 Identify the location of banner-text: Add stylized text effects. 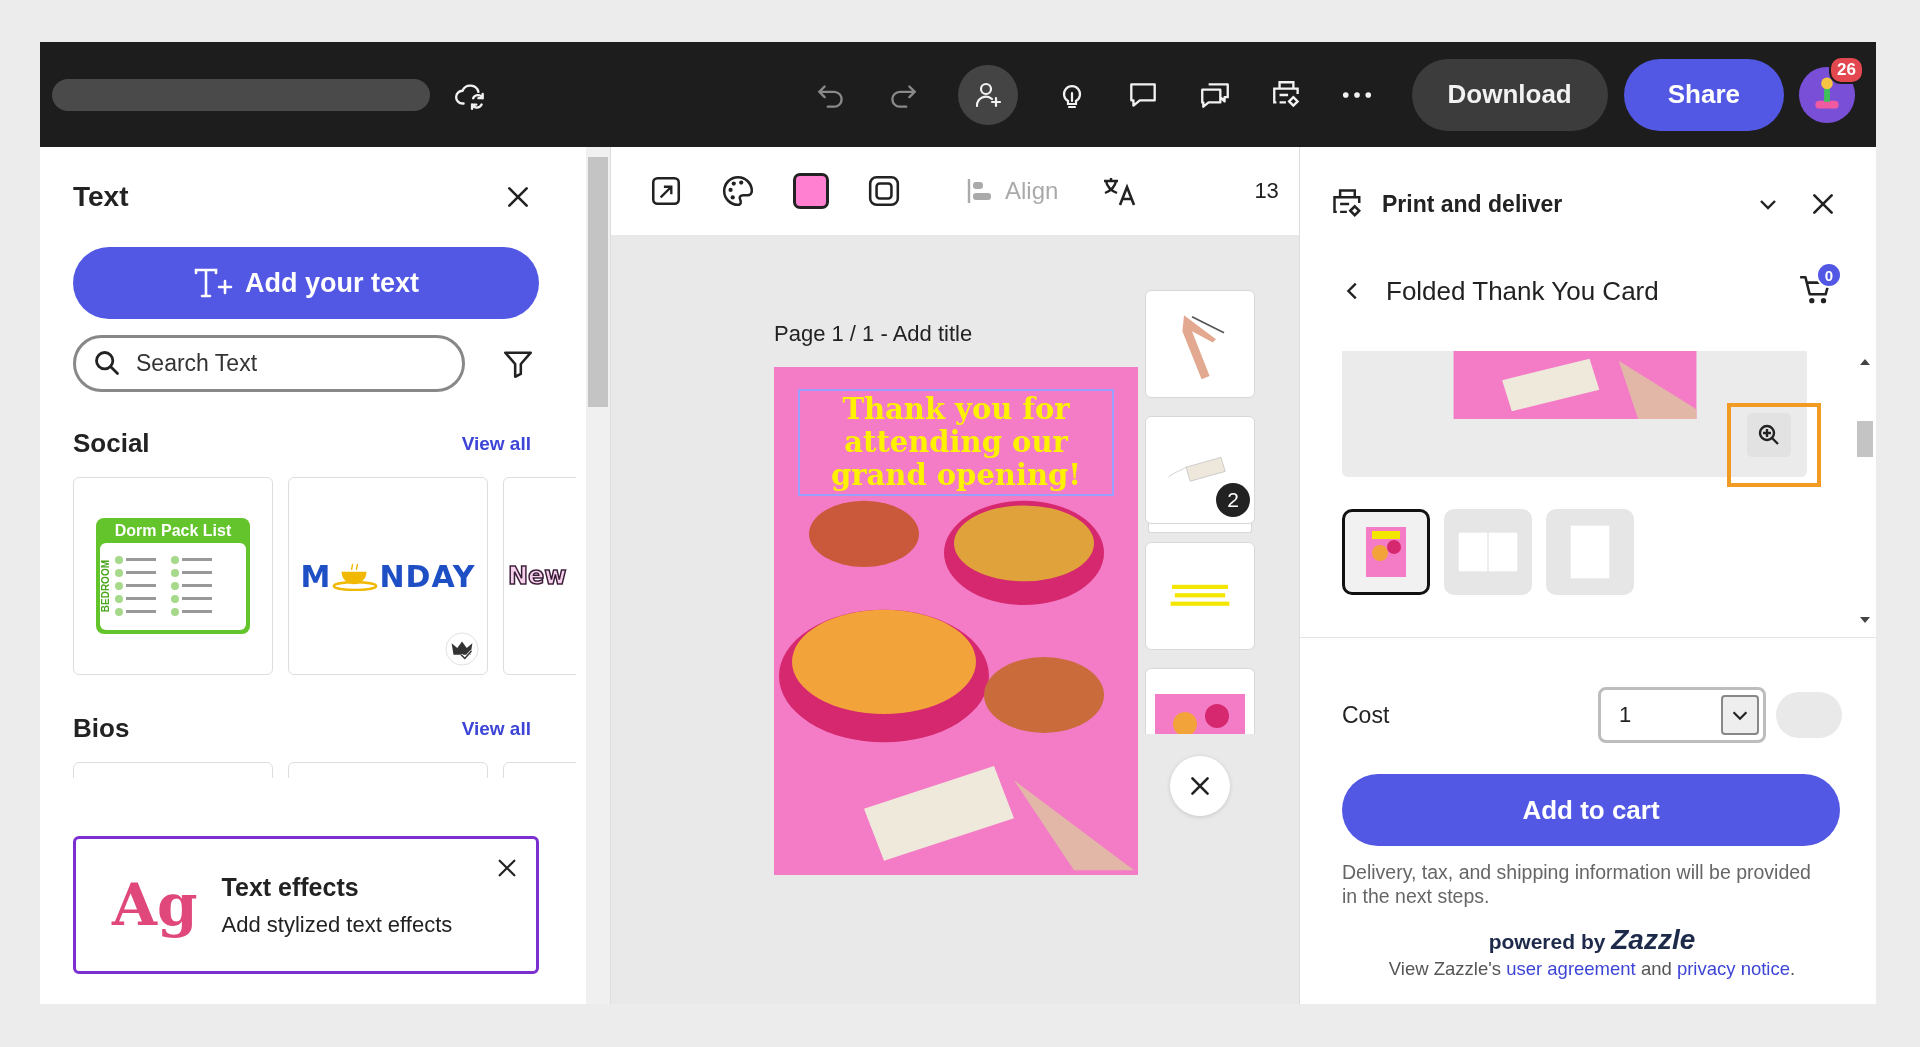
(337, 924).